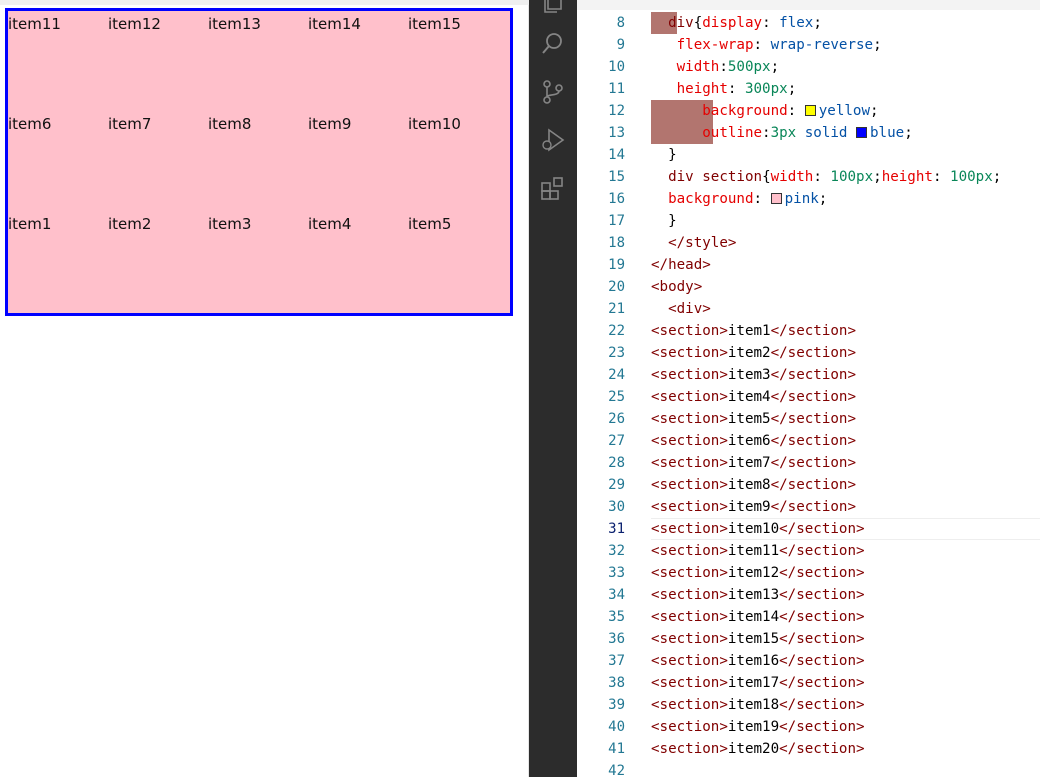 The image size is (1040, 777). I want to click on code-line: 33 <section>item12</section>, so click(808, 573).